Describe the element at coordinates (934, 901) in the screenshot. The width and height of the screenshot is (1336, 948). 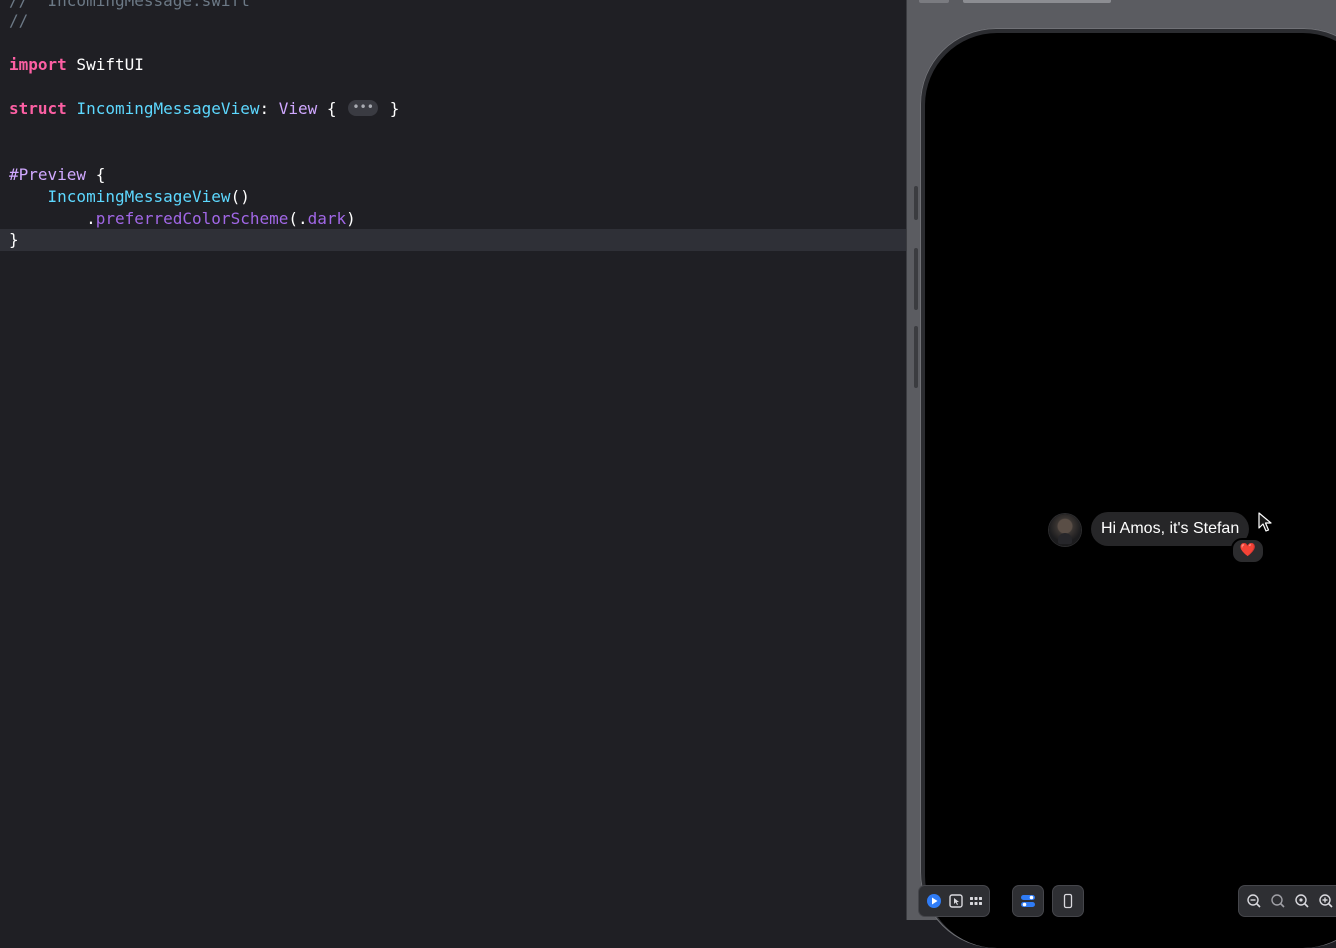
I see `play-circle-icon` at that location.